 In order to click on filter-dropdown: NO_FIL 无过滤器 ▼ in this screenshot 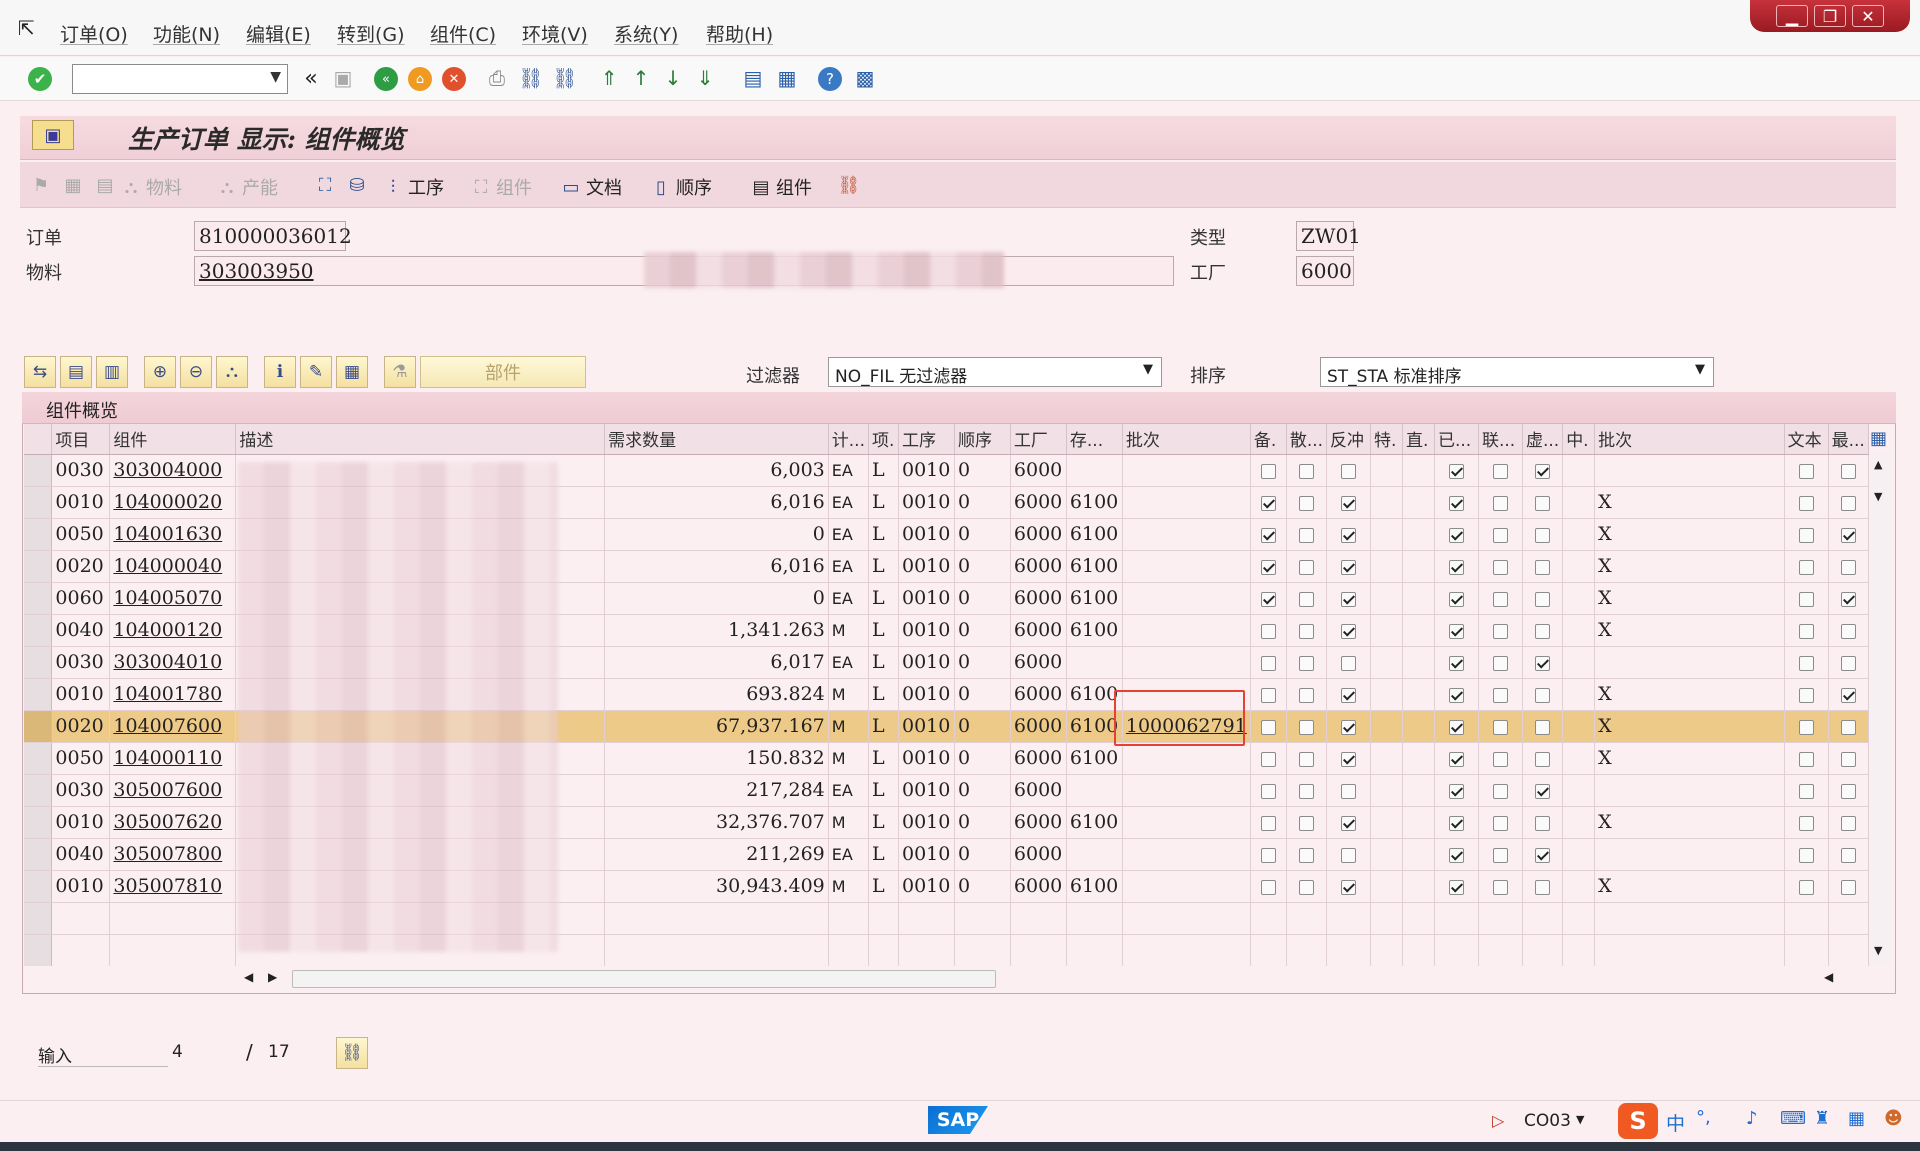, I will do `click(995, 372)`.